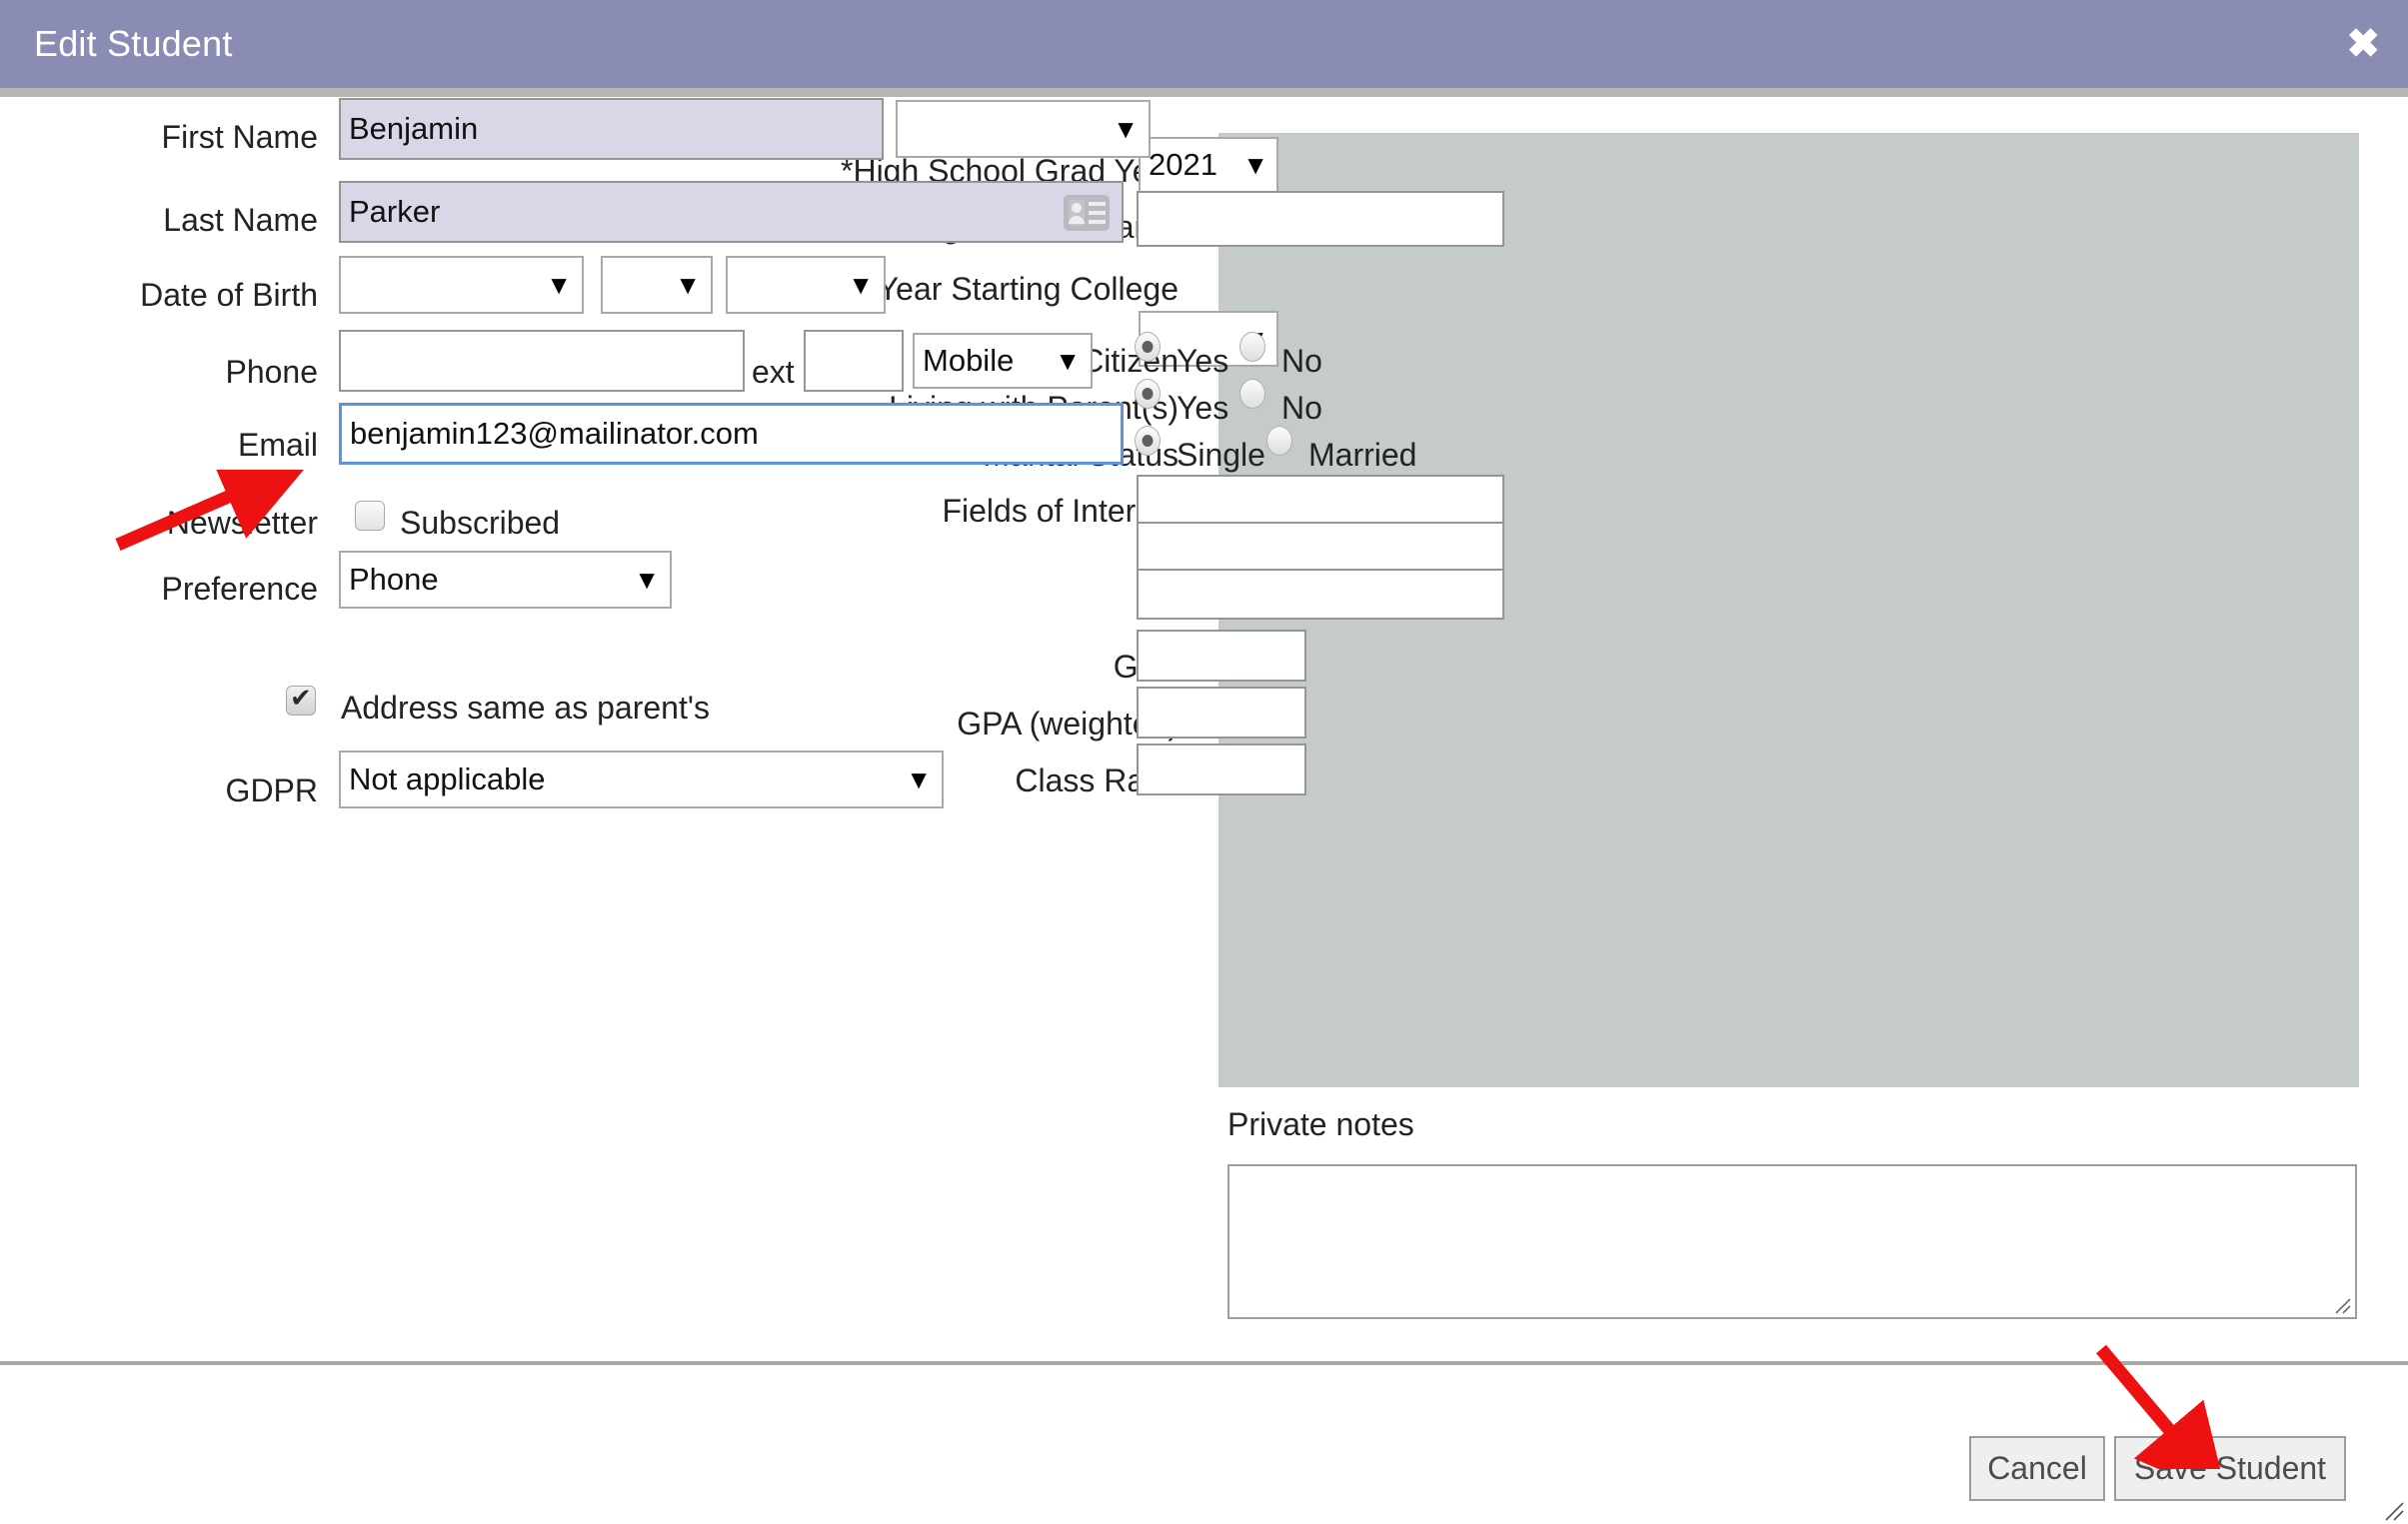 The width and height of the screenshot is (2408, 1524). Describe the element at coordinates (1252, 347) in the screenshot. I see `us-citizen-no-radio` at that location.